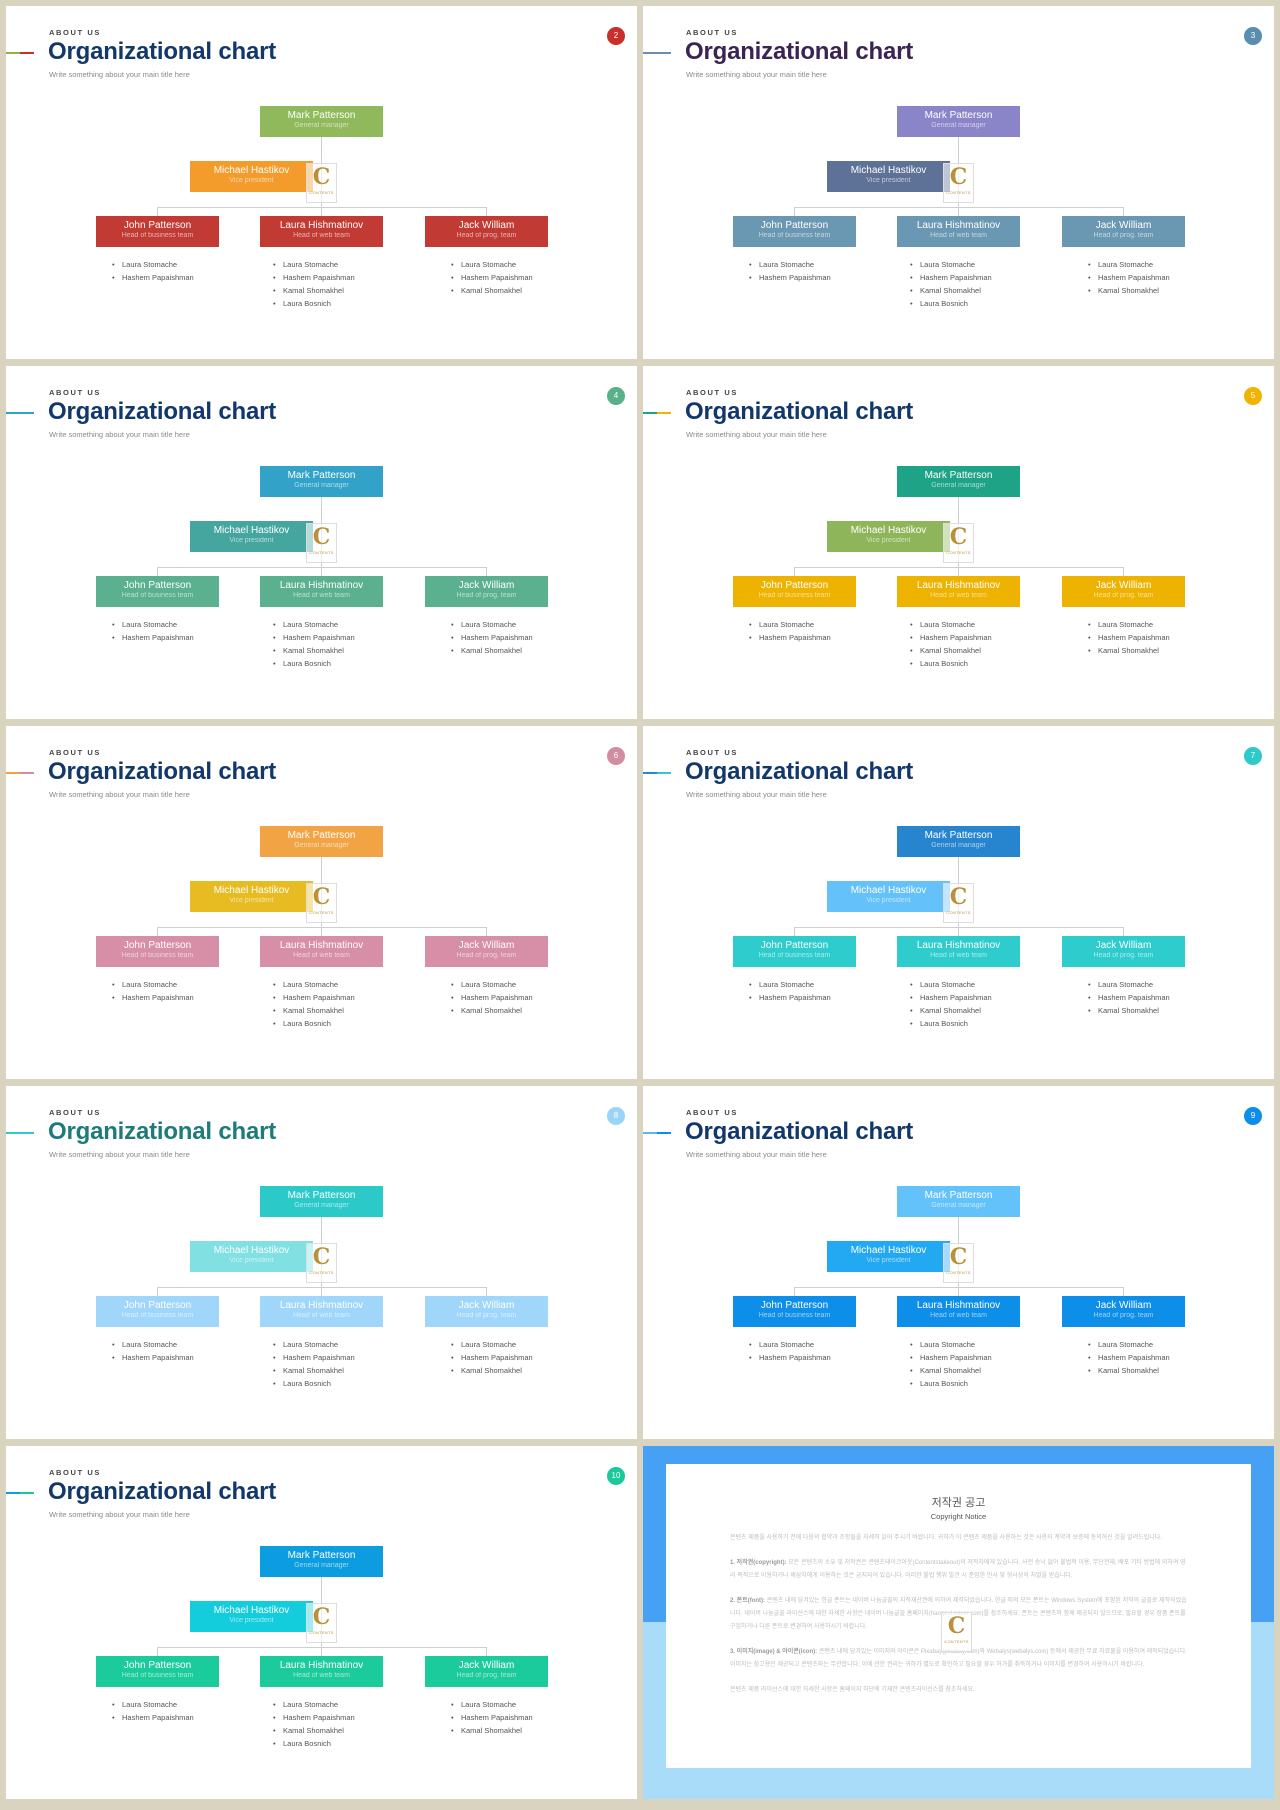  I want to click on page-number-badge: 2, so click(616, 36).